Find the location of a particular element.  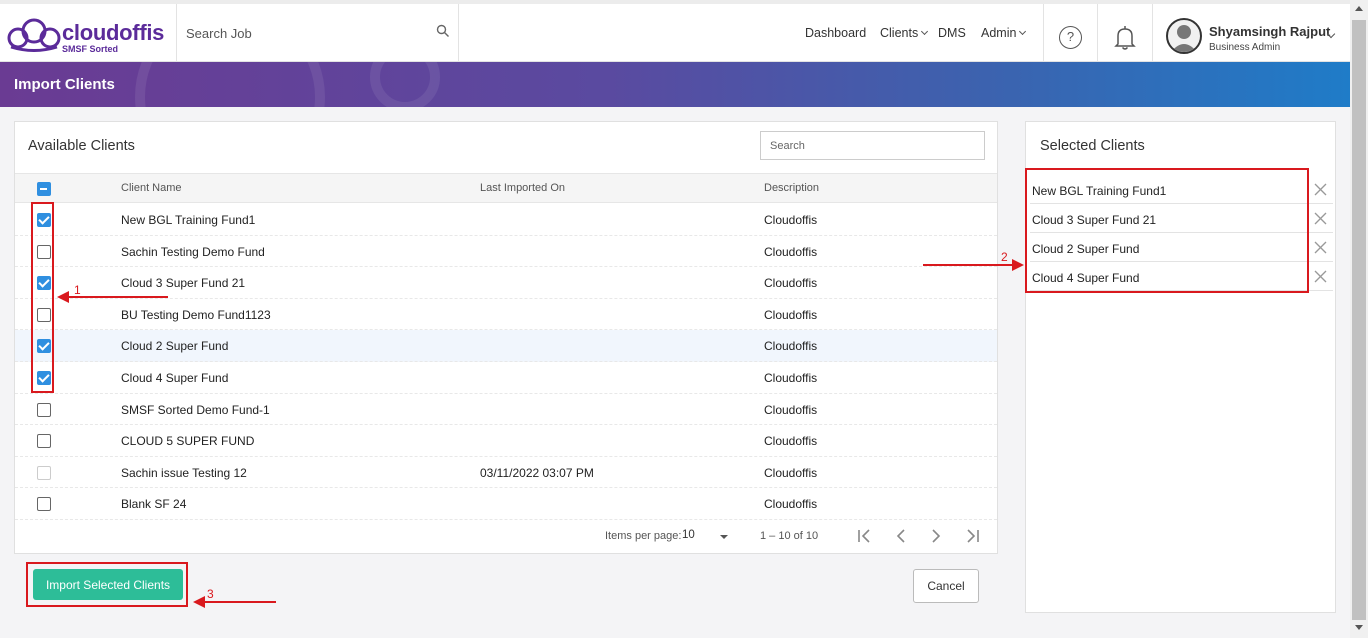

next-page-icon is located at coordinates (936, 536).